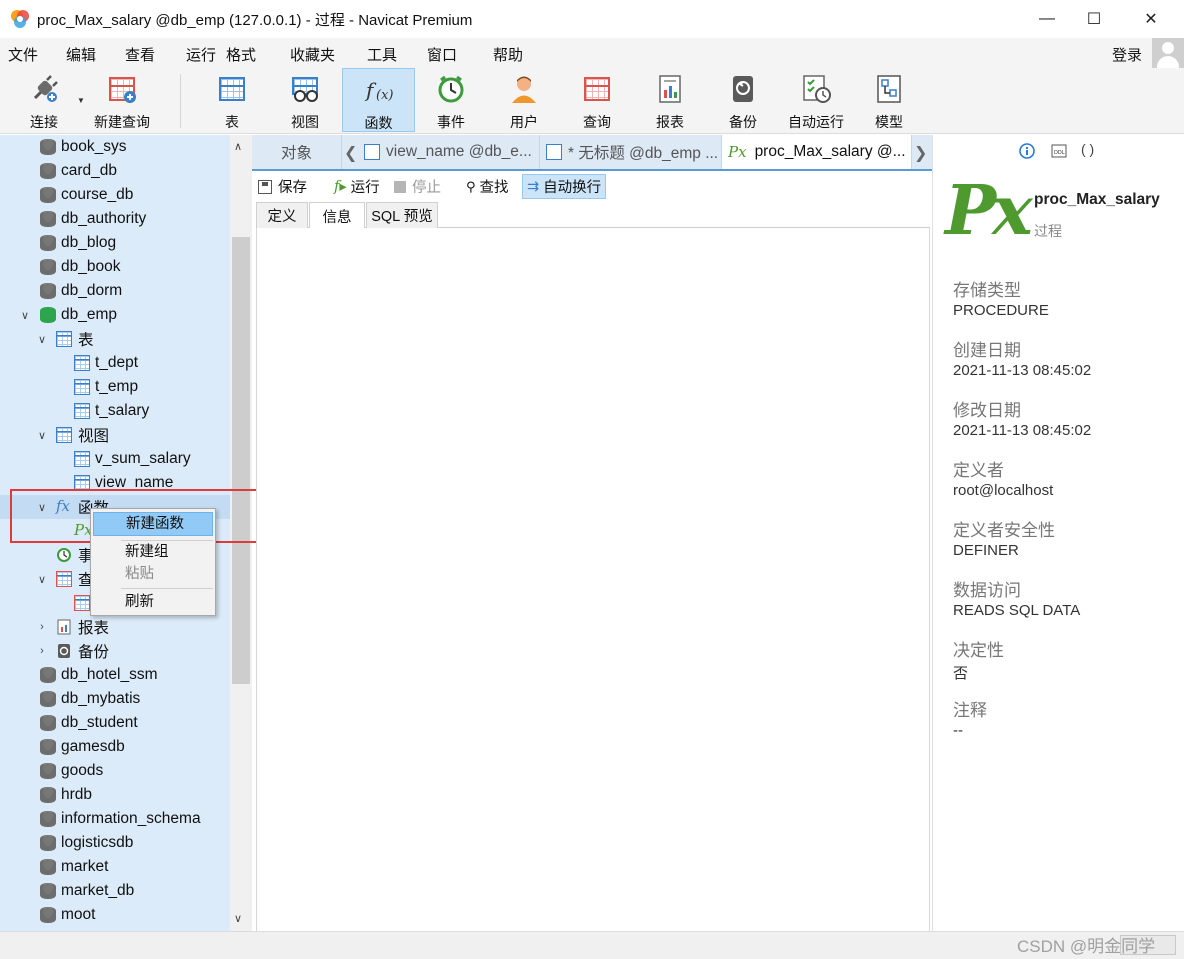  Describe the element at coordinates (115, 723) in the screenshot. I see `tree-item-db-student: db_student` at that location.